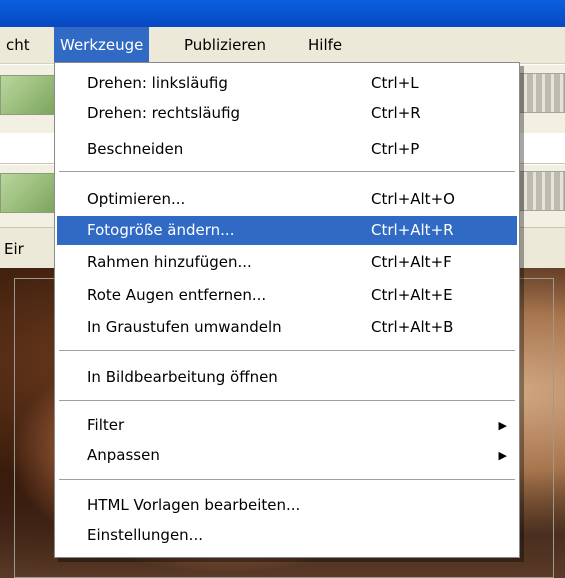 The image size is (565, 578). What do you see at coordinates (18, 45) in the screenshot?
I see `menu-ansicht: cht` at bounding box center [18, 45].